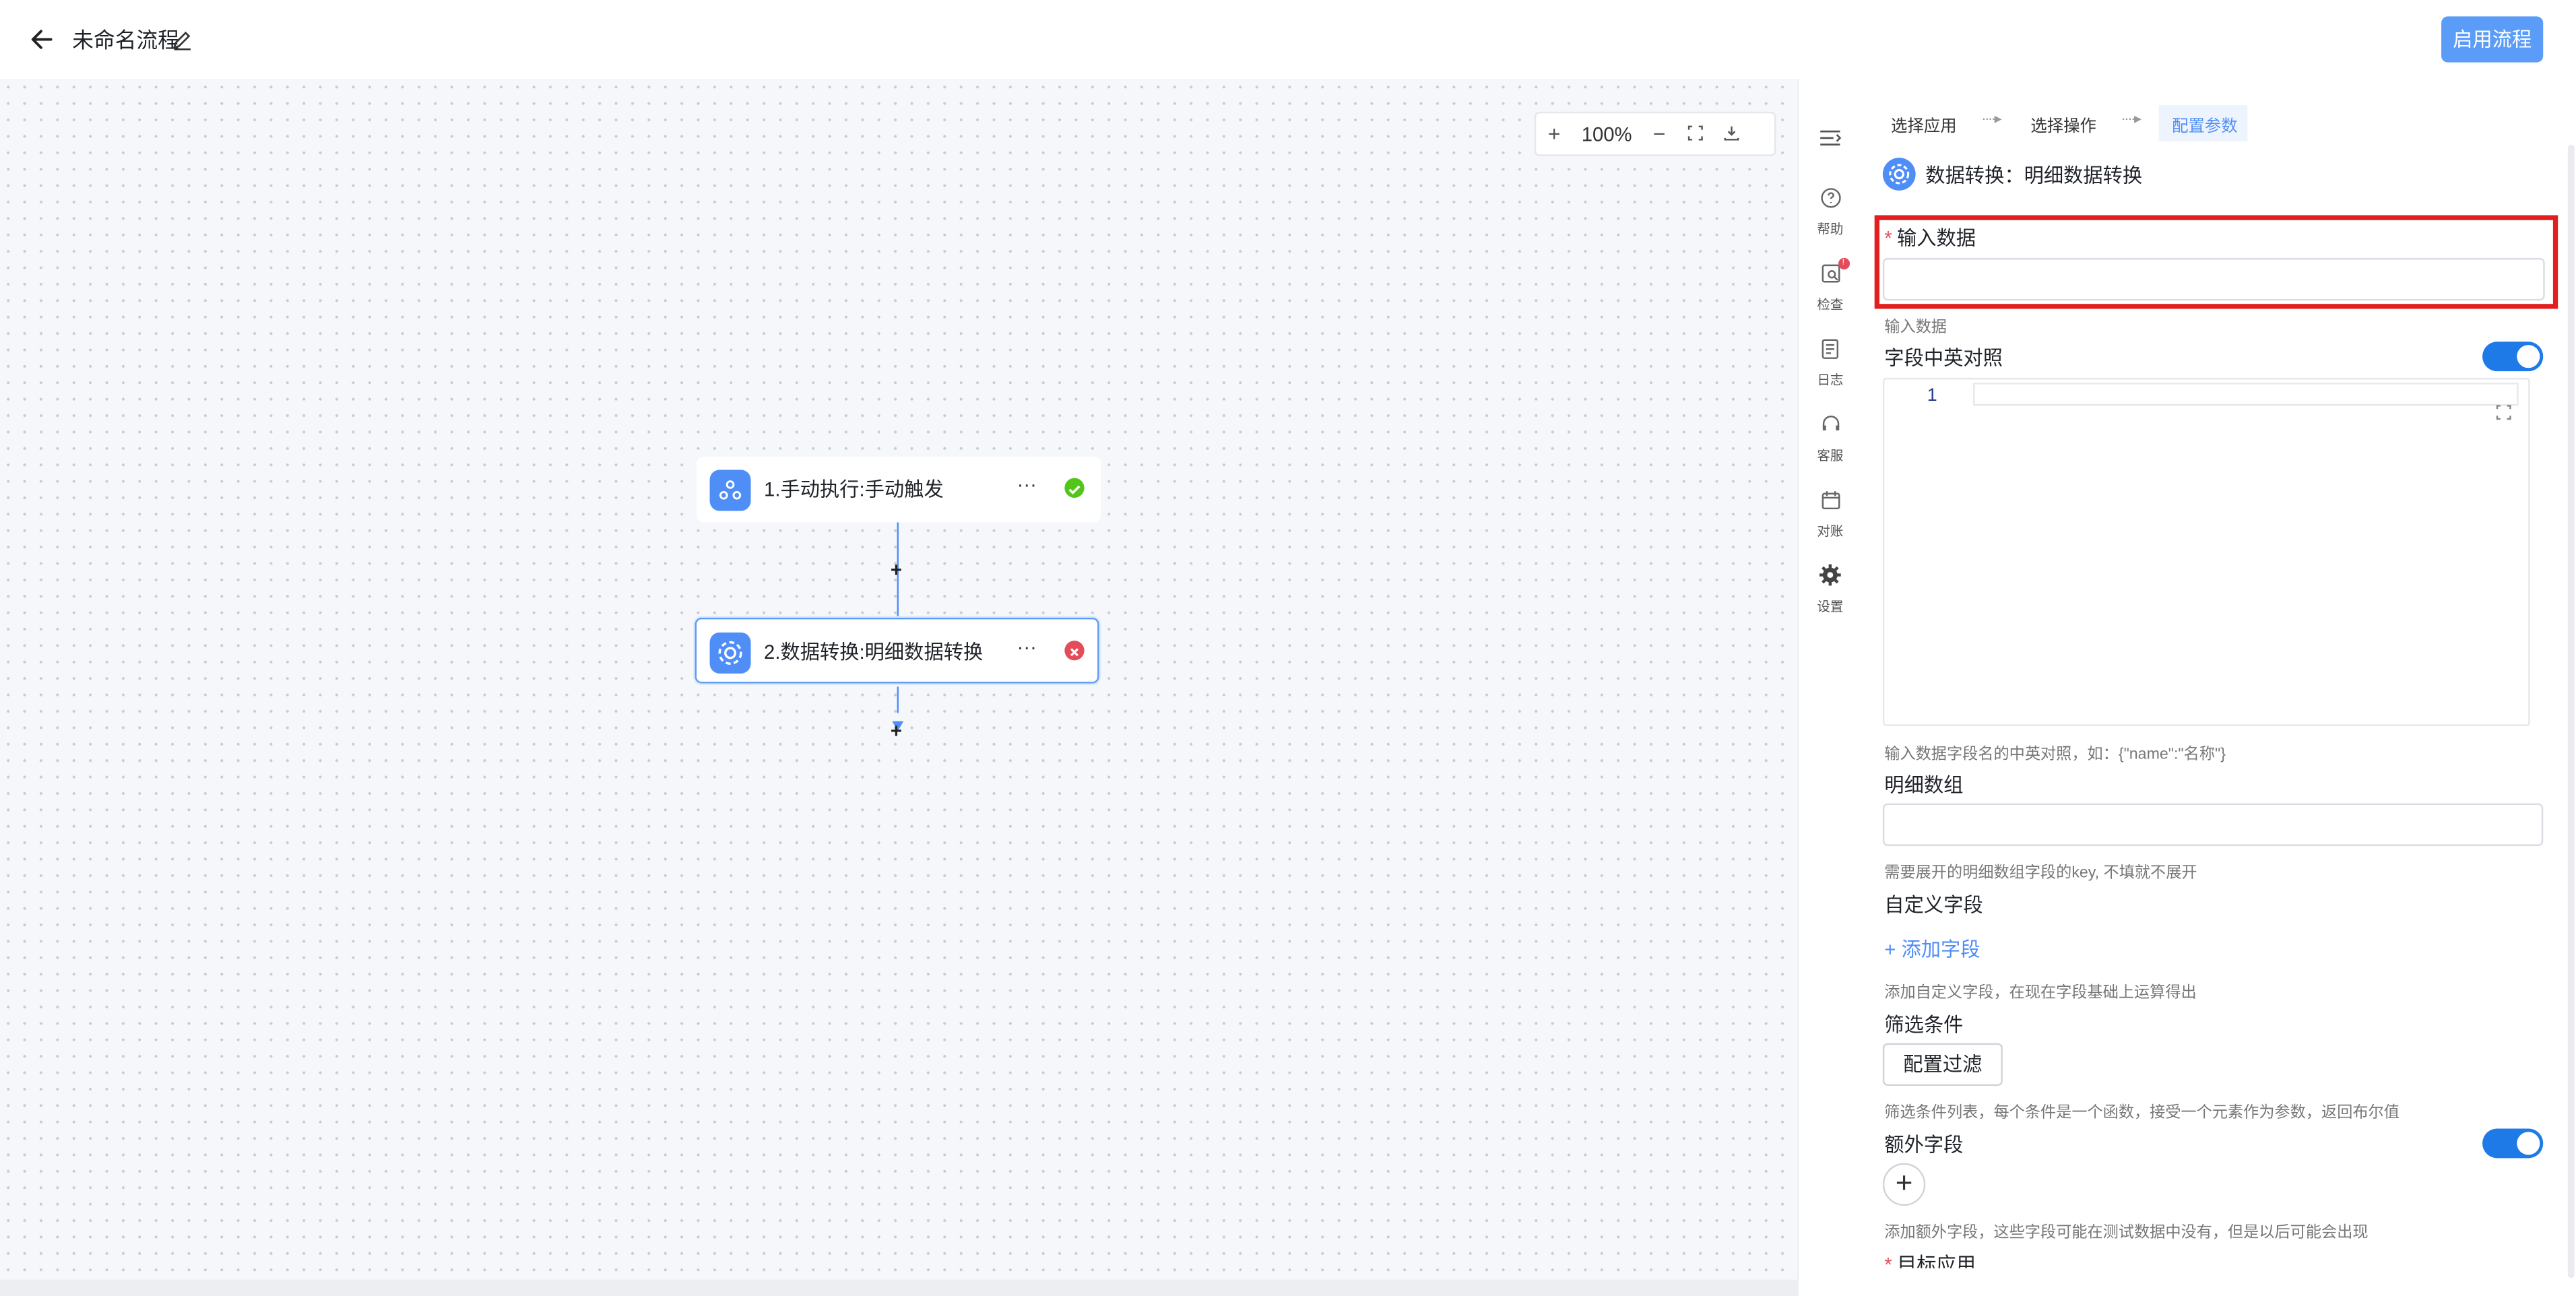 This screenshot has height=1296, width=2576. I want to click on calendar-icon, so click(1831, 500).